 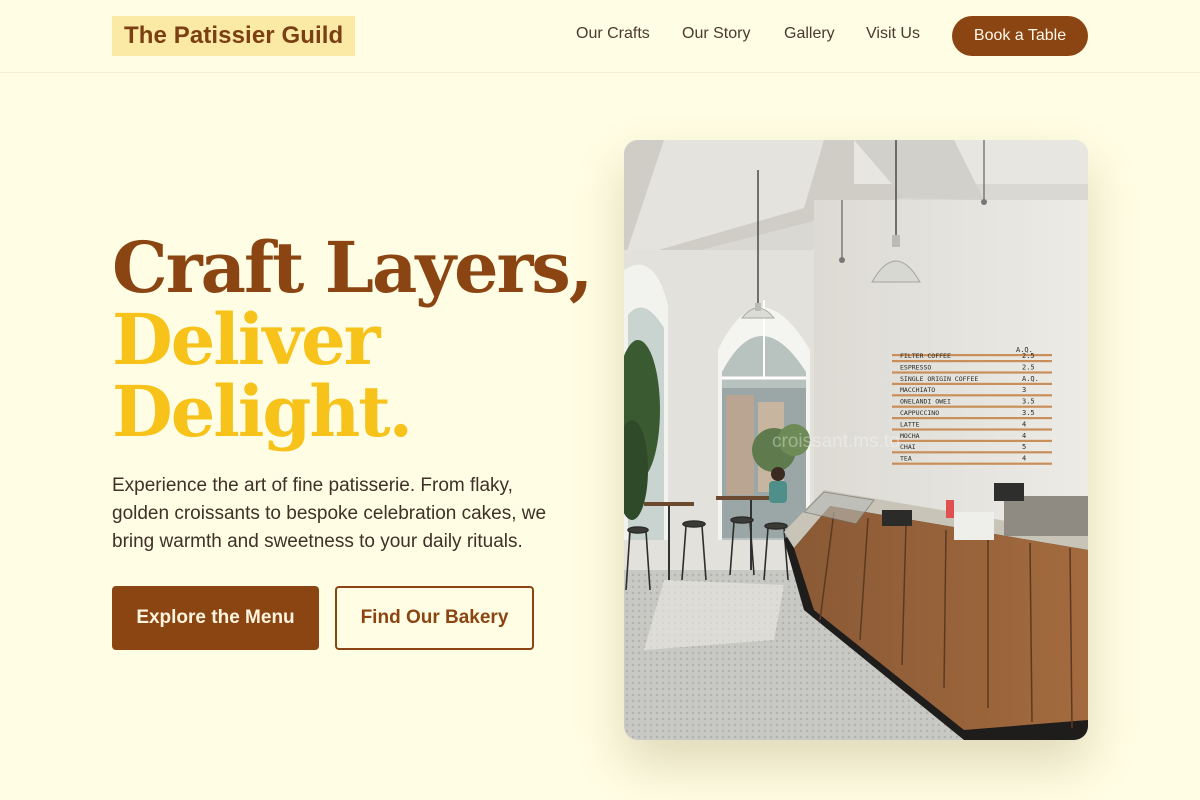 What do you see at coordinates (836, 441) in the screenshot?
I see `image-watermark: croissant.ms.to` at bounding box center [836, 441].